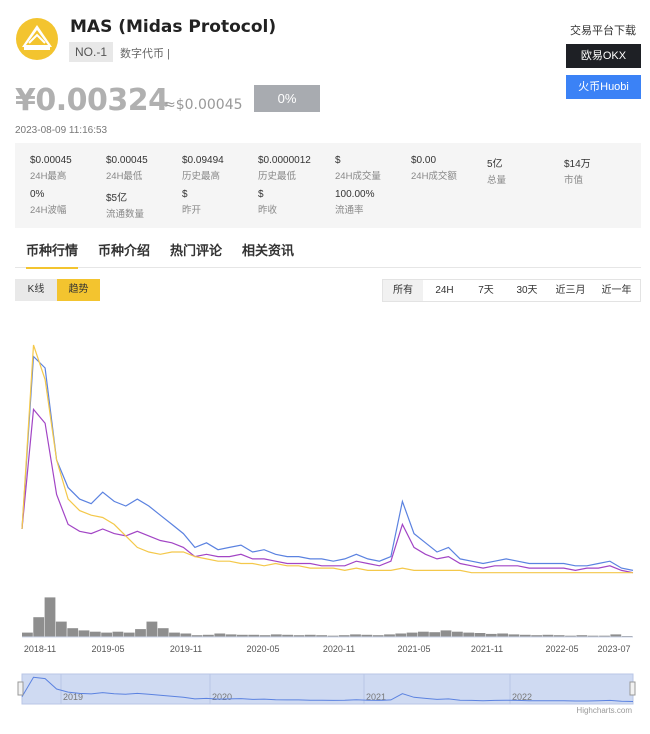 The height and width of the screenshot is (734, 650). Describe the element at coordinates (262, 649) in the screenshot. I see `x-tick-label: 2020-05` at that location.